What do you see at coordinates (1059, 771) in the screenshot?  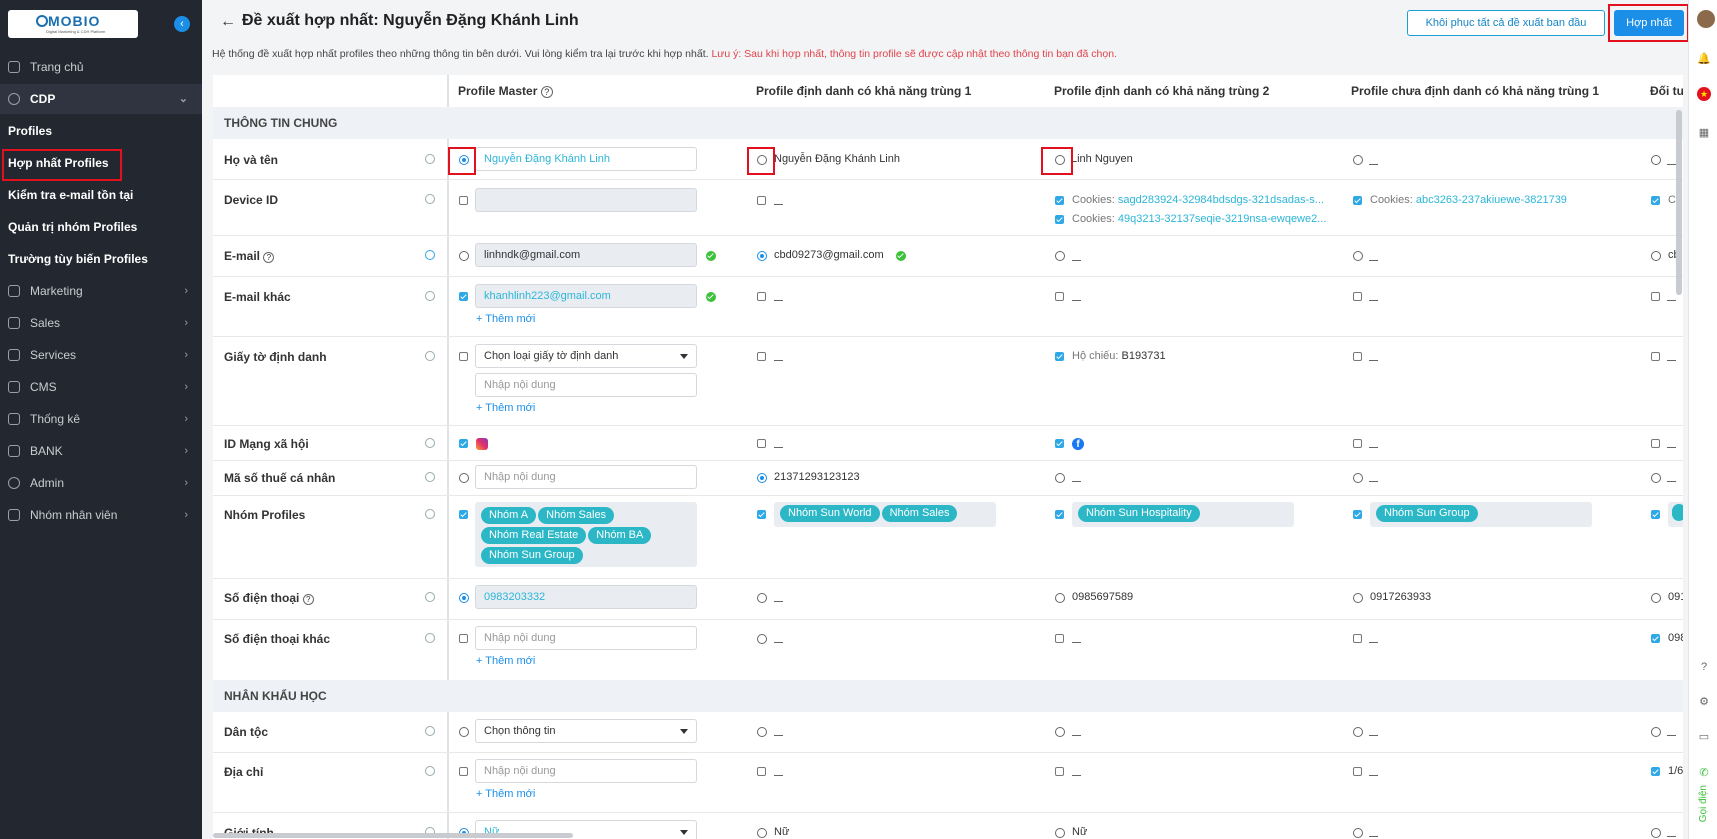 I see `address-p2-checkbox` at bounding box center [1059, 771].